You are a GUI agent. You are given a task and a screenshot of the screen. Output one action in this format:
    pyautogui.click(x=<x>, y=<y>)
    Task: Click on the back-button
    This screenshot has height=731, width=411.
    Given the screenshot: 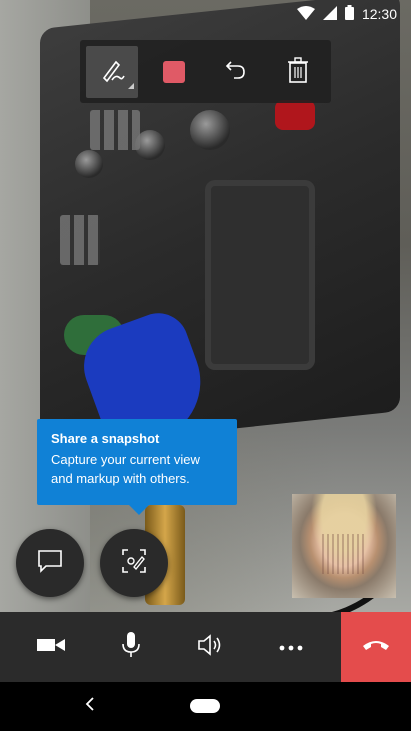 What is the action you would take?
    pyautogui.click(x=90, y=706)
    